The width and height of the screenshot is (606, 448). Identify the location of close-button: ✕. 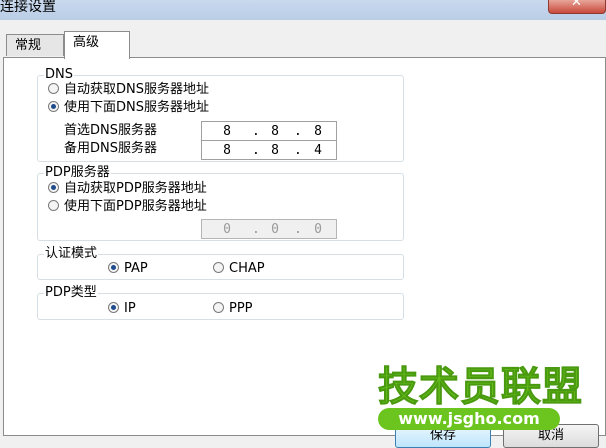
(577, 7).